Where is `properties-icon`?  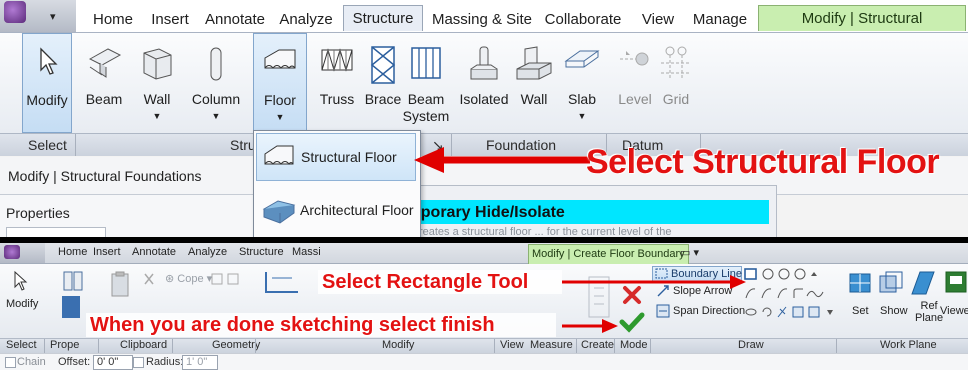
properties-icon is located at coordinates (73, 281).